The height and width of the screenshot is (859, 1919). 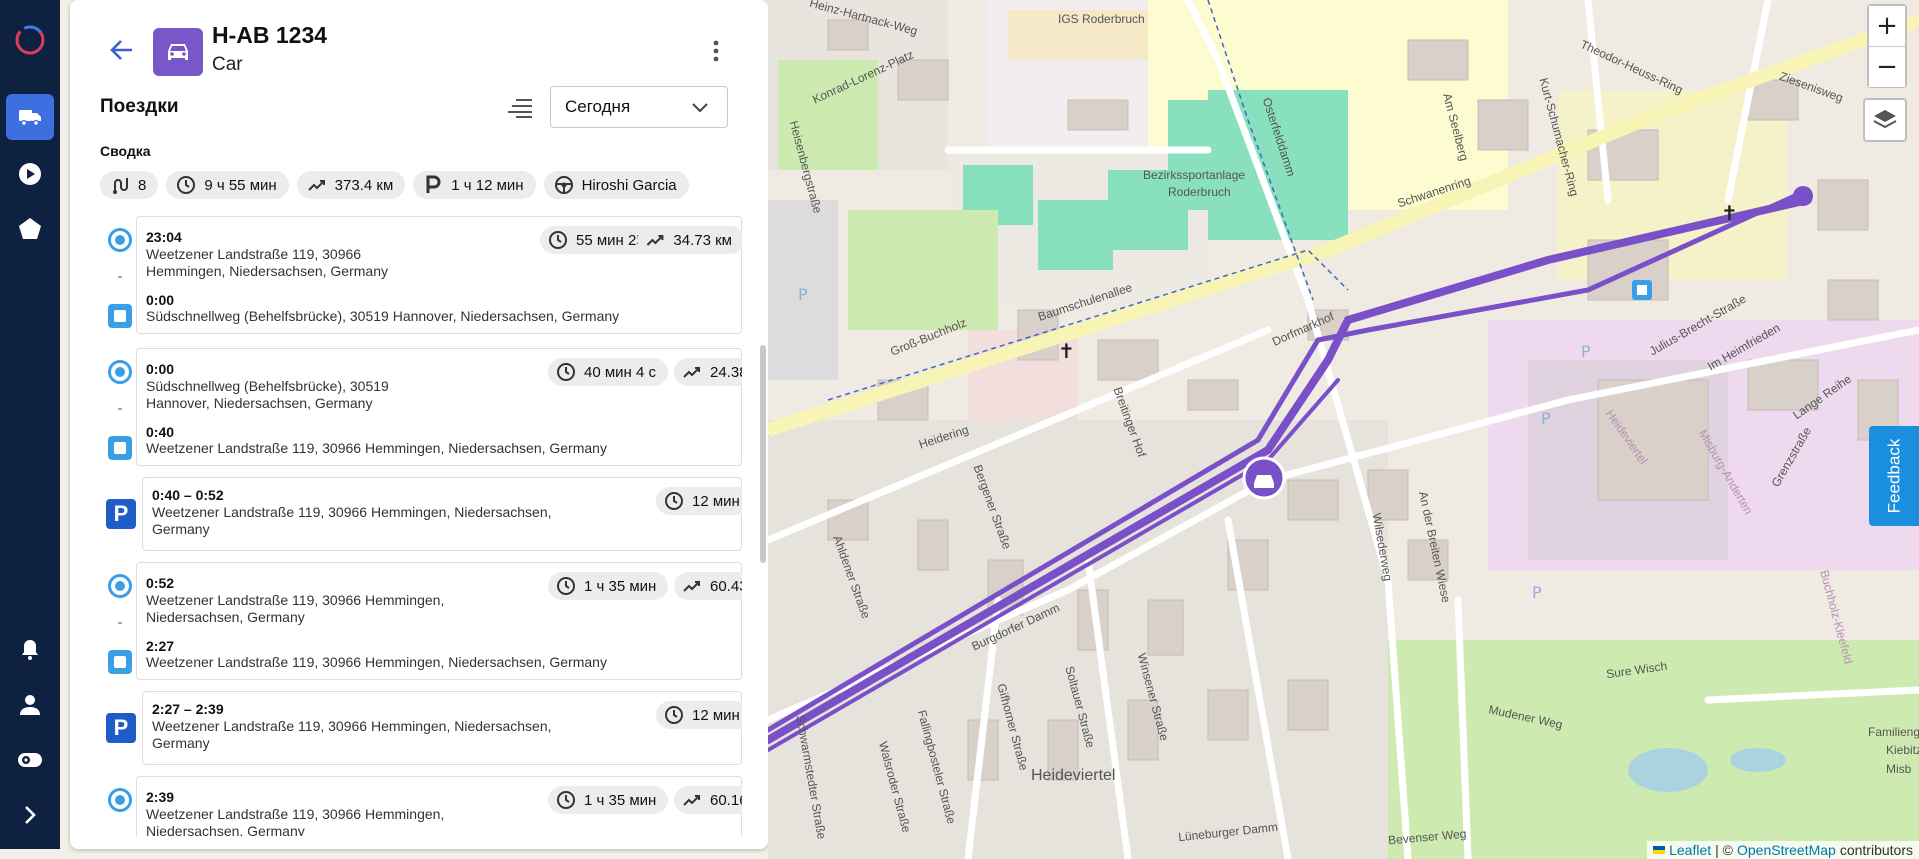 I want to click on sort-icon, so click(x=520, y=108).